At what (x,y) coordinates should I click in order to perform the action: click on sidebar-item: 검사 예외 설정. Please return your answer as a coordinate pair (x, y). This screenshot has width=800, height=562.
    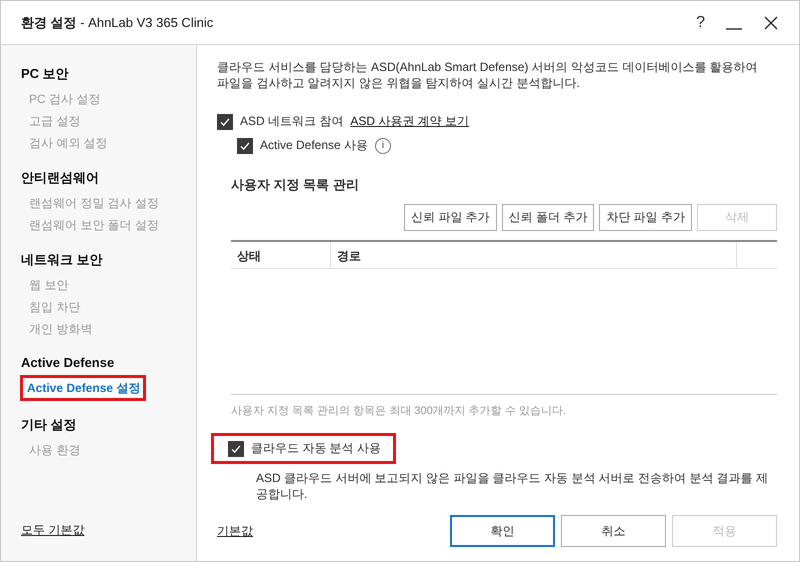
    Looking at the image, I should click on (68, 143).